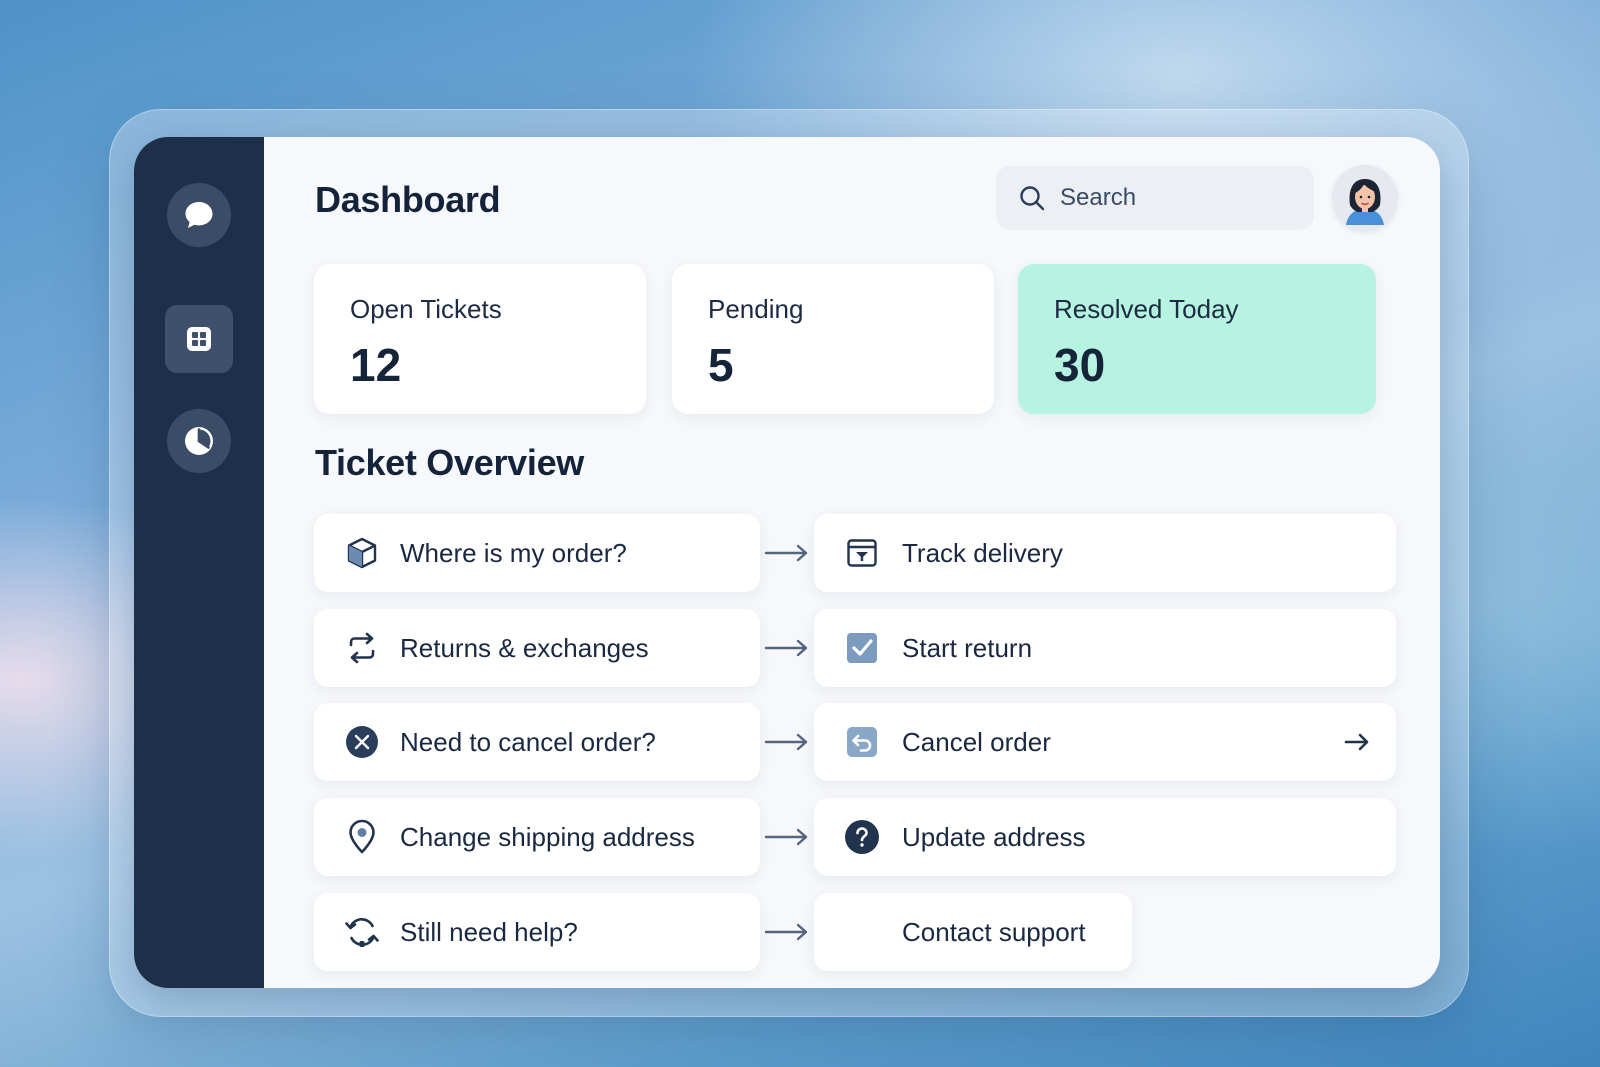 This screenshot has height=1067, width=1600. I want to click on sidebar-item-chat, so click(199, 215).